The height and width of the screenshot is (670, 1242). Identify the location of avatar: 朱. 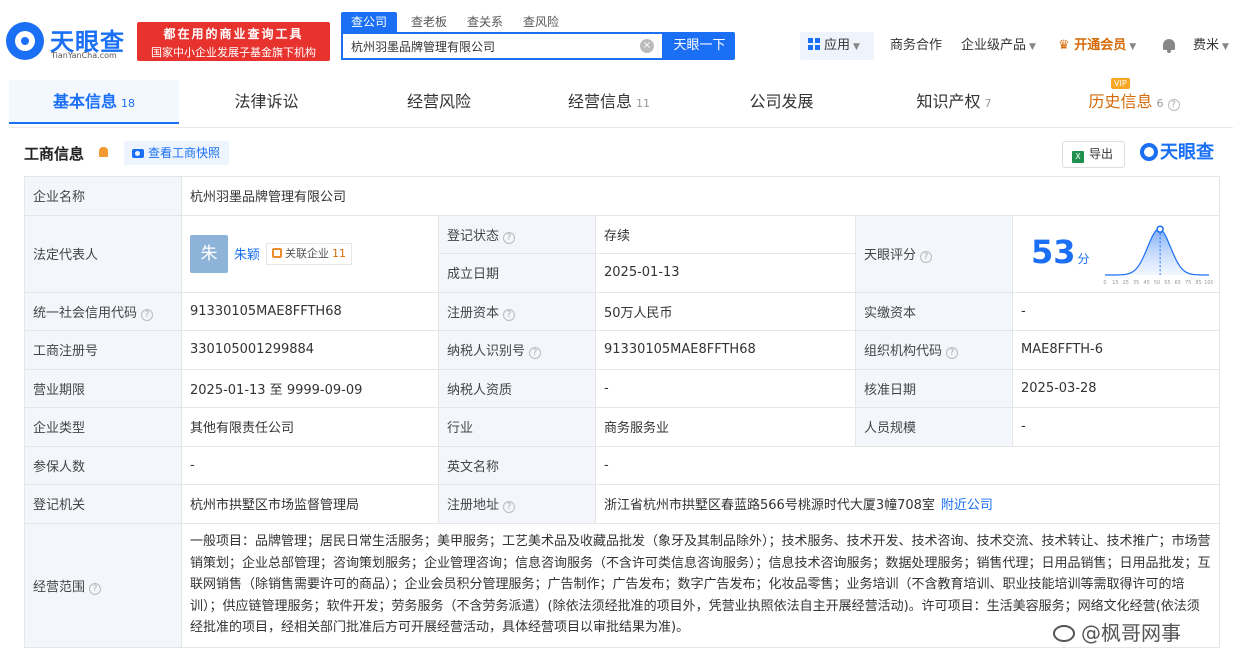
(209, 253).